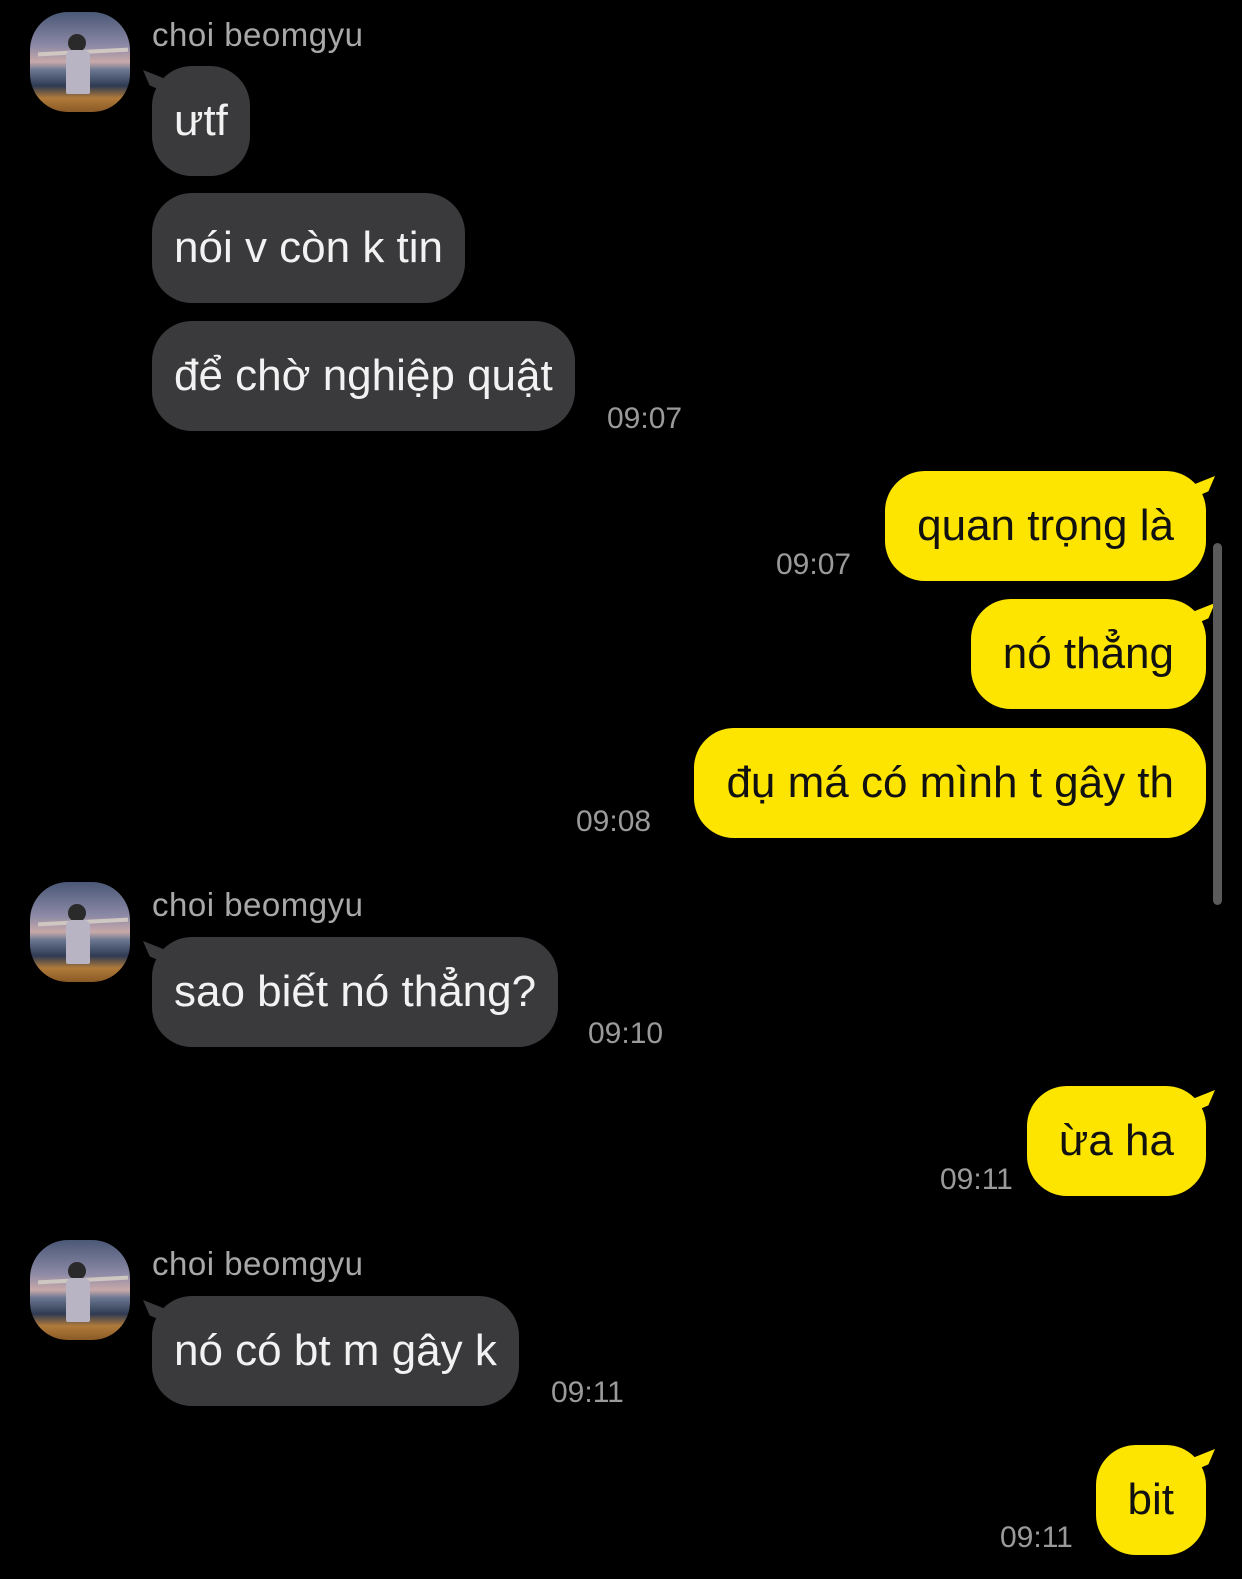 This screenshot has height=1579, width=1242. What do you see at coordinates (626, 1033) in the screenshot?
I see `message-timestamp: 09:10` at bounding box center [626, 1033].